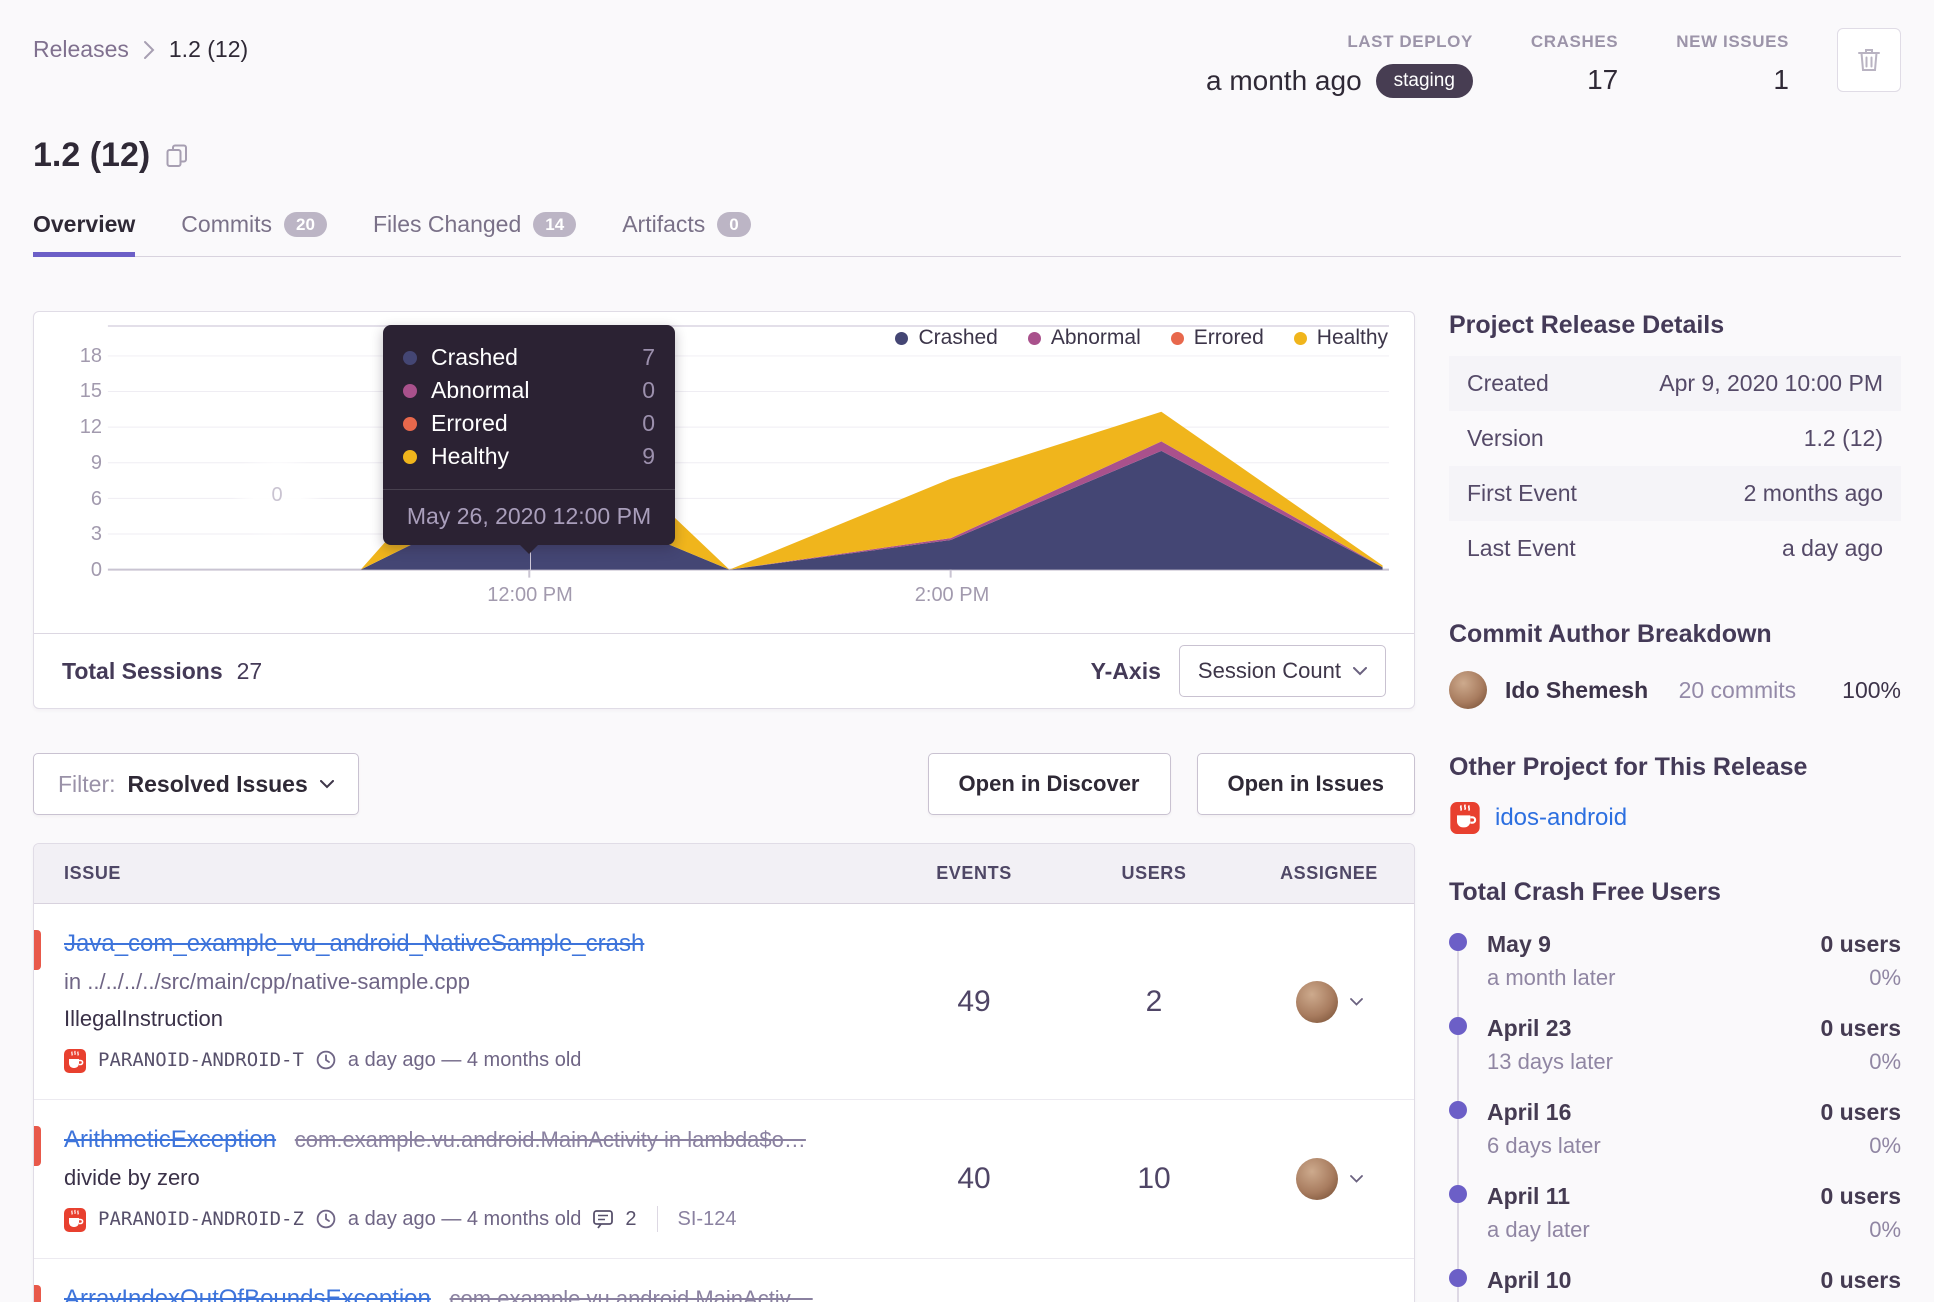  Describe the element at coordinates (1283, 80) in the screenshot. I see `last-deploy-value: a month ago` at that location.